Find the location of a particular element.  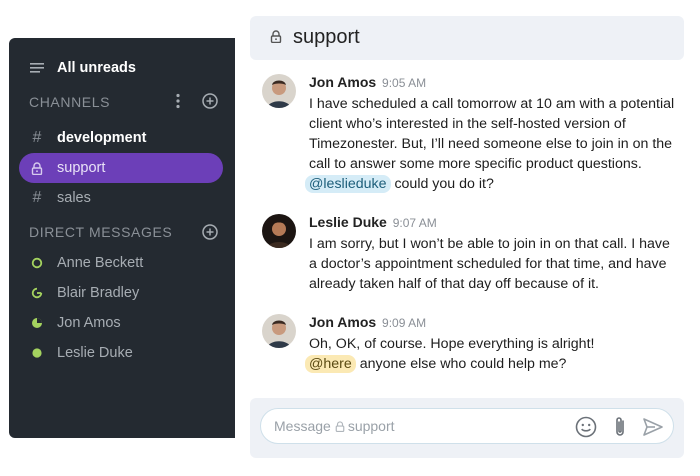

dm-label: Anne Beckett is located at coordinates (100, 263).